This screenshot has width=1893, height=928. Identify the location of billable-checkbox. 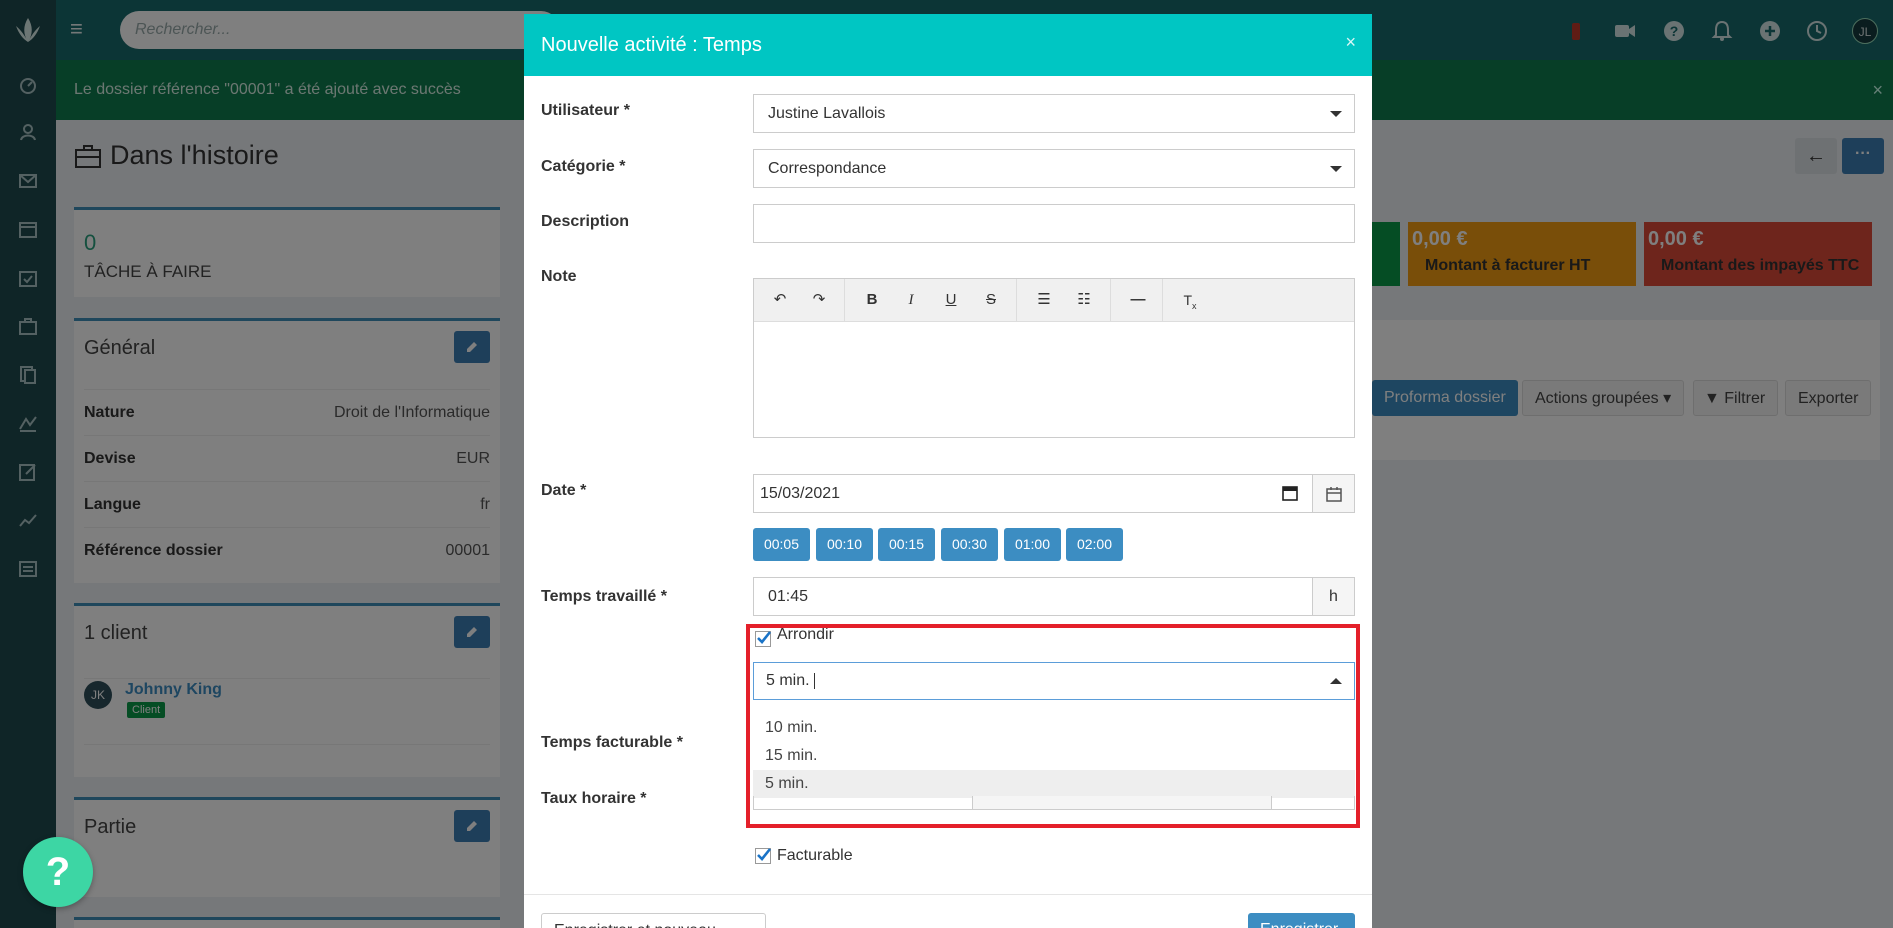
(763, 856).